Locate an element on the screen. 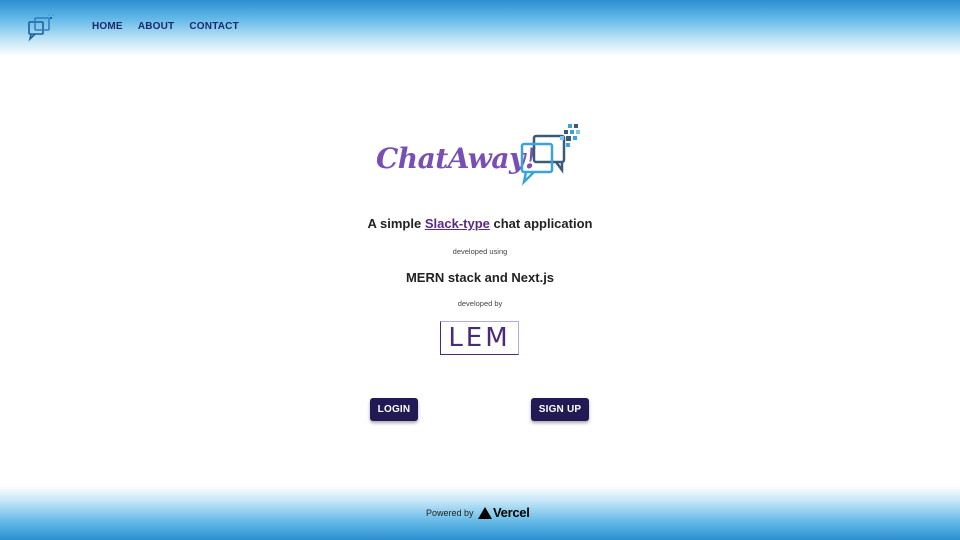 Image resolution: width=960 pixels, height=540 pixels. tagline: A simple Slack-type chat application is located at coordinates (480, 223).